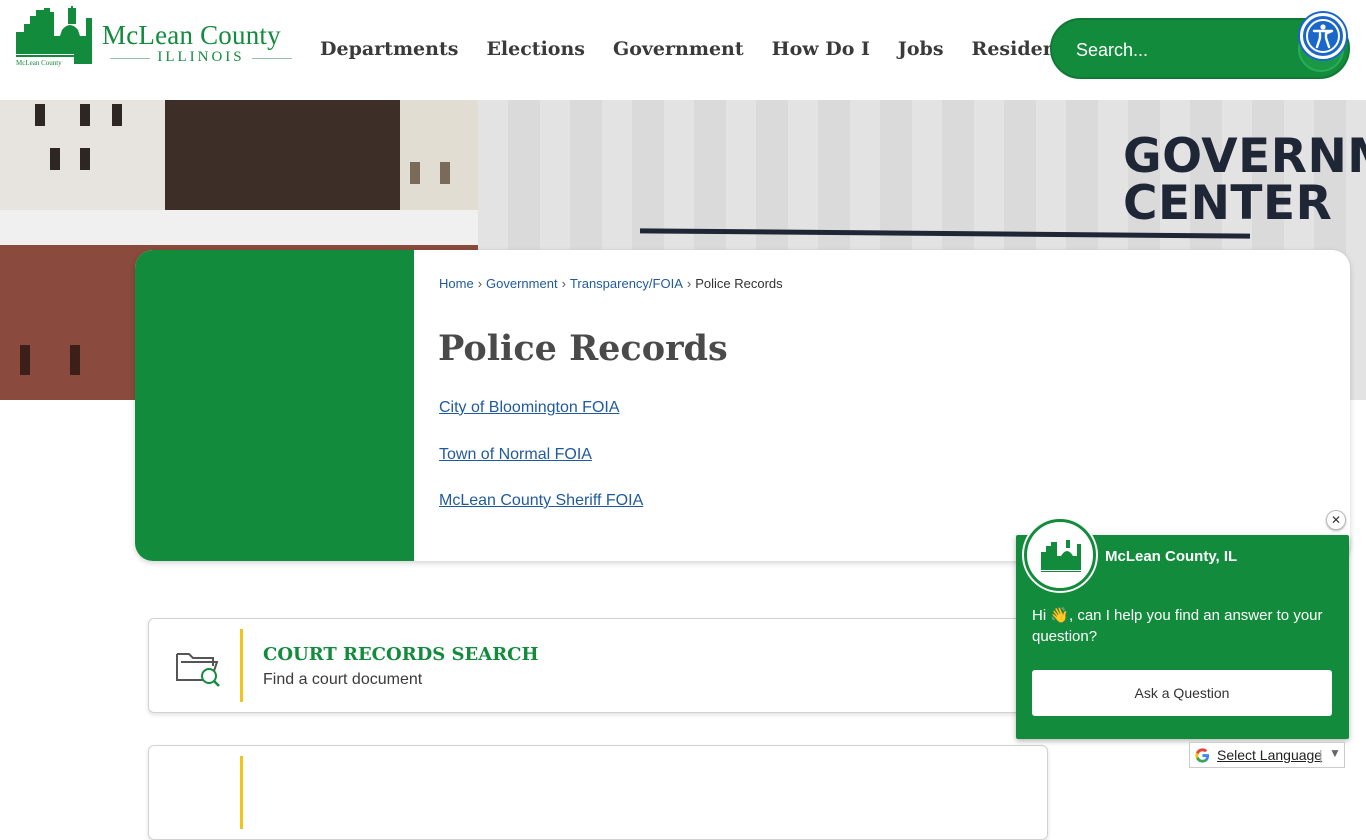 The width and height of the screenshot is (1366, 840). I want to click on breadcrumb-current: Police Records, so click(739, 283).